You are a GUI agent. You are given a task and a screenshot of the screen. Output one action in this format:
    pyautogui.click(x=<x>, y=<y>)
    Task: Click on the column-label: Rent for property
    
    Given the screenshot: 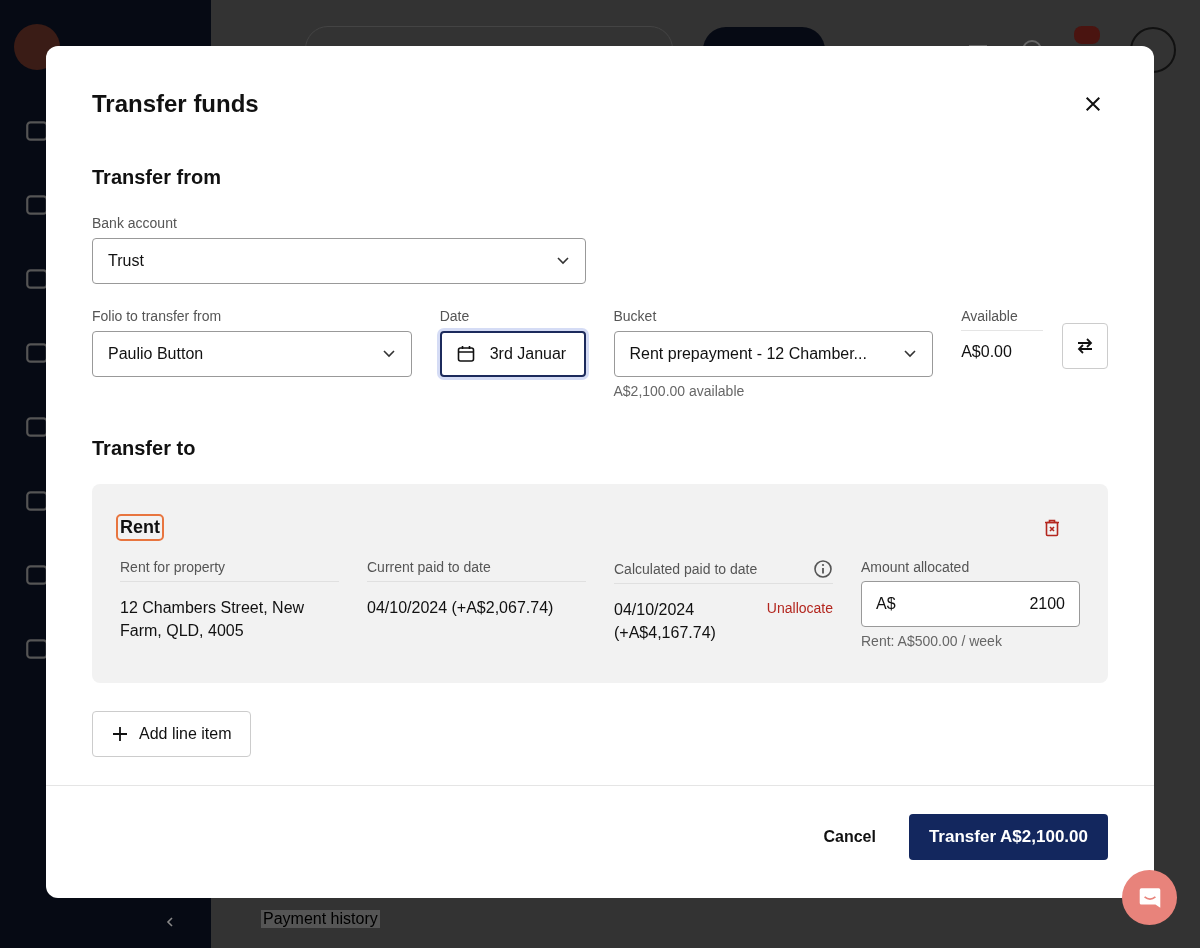 What is the action you would take?
    pyautogui.click(x=229, y=570)
    